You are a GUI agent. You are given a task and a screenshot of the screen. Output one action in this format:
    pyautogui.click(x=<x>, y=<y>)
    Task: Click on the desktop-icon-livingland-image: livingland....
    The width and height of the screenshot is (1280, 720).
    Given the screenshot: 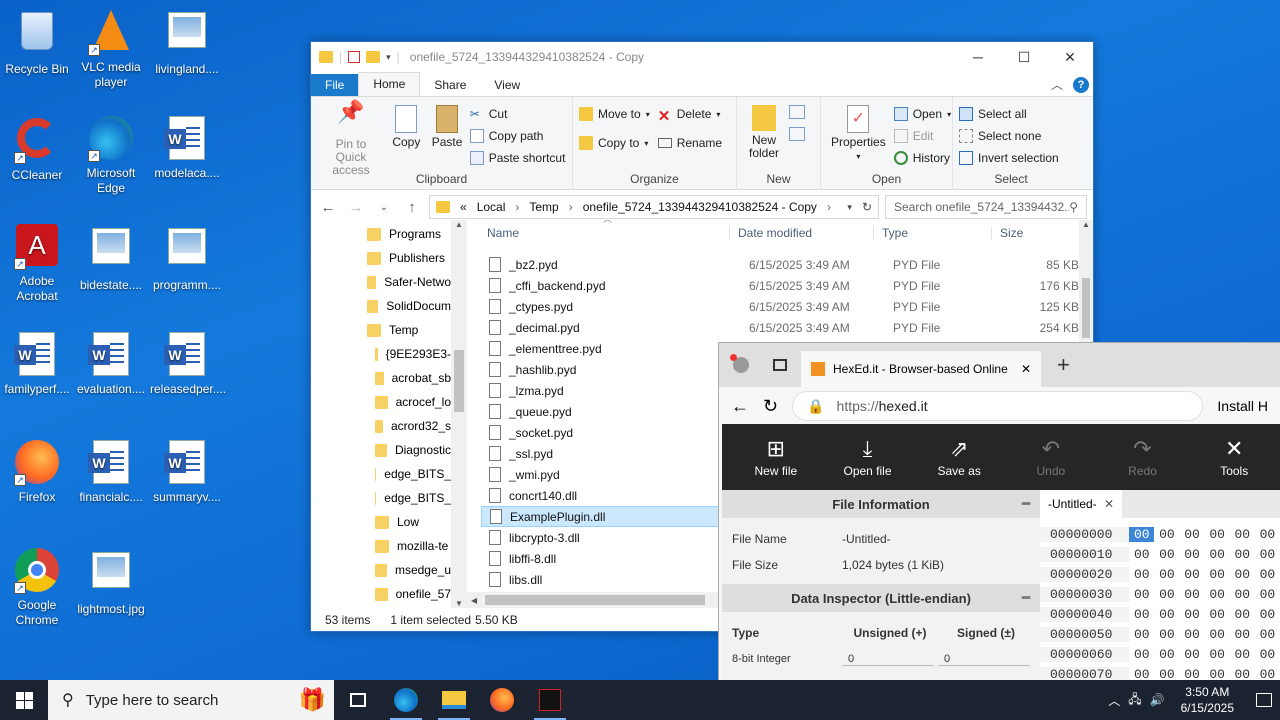 What is the action you would take?
    pyautogui.click(x=187, y=42)
    